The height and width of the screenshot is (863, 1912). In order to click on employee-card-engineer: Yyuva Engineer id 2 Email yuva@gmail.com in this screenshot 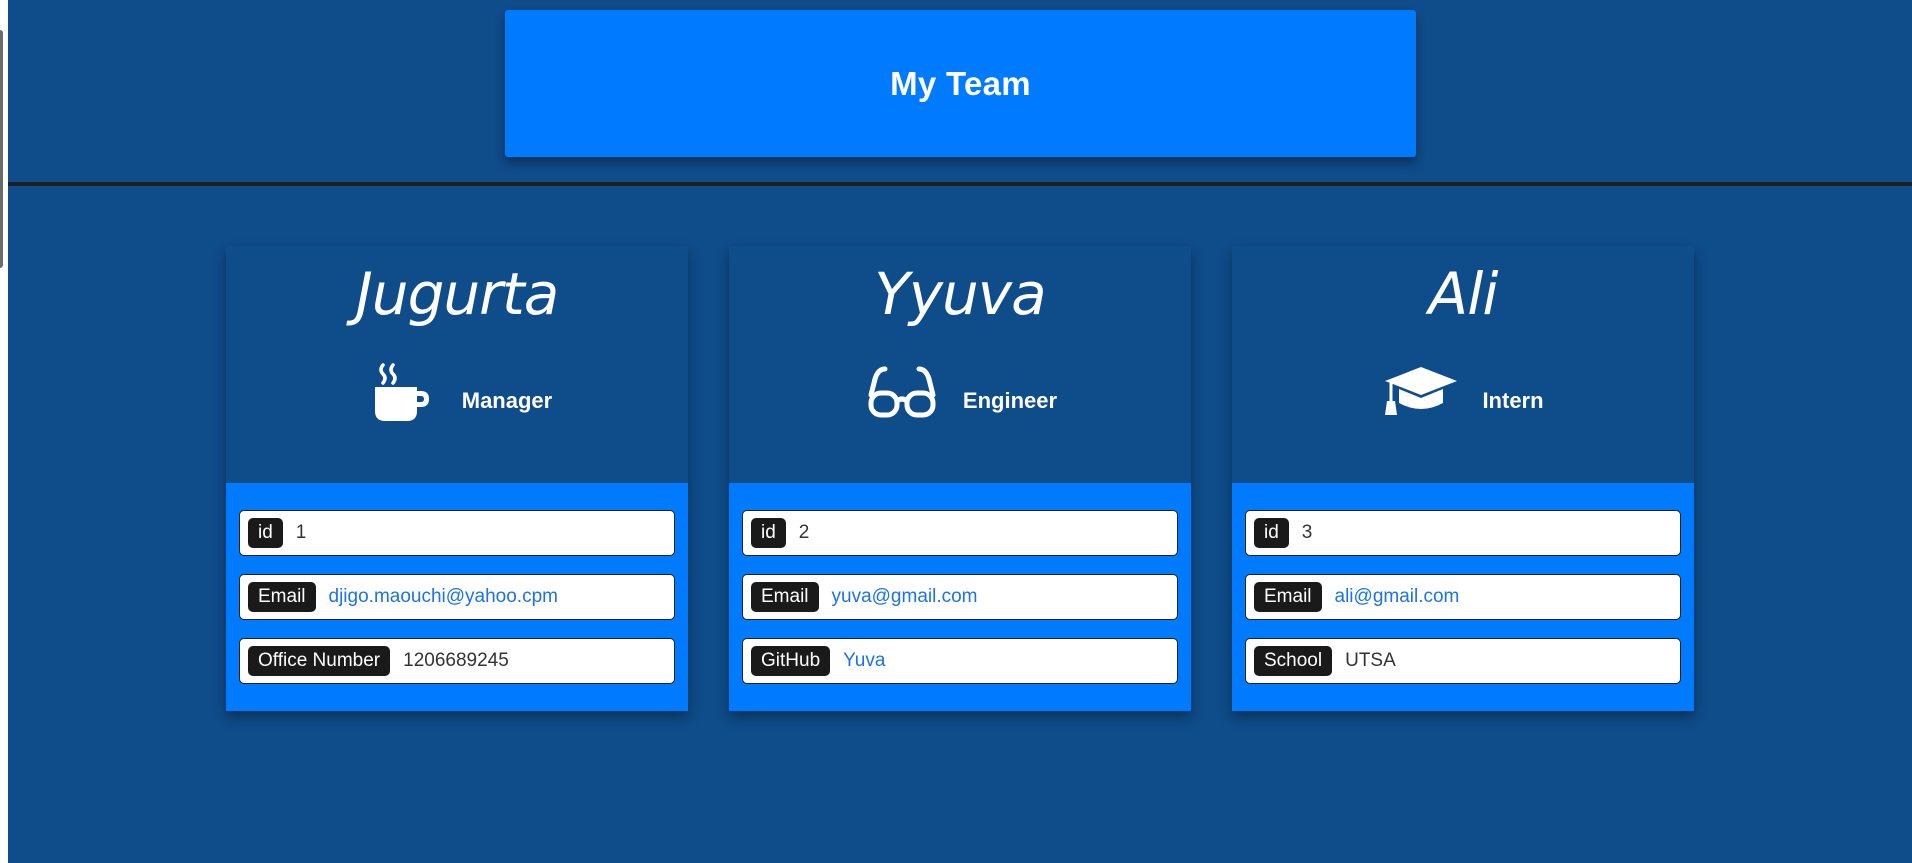, I will do `click(960, 478)`.